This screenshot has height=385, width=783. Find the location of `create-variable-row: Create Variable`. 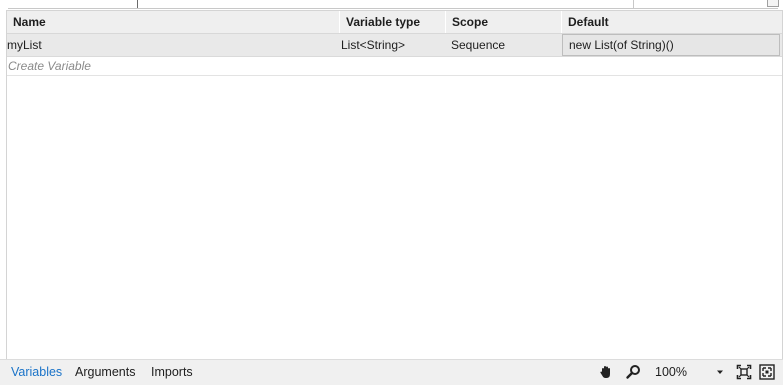

create-variable-row: Create Variable is located at coordinates (394, 66).